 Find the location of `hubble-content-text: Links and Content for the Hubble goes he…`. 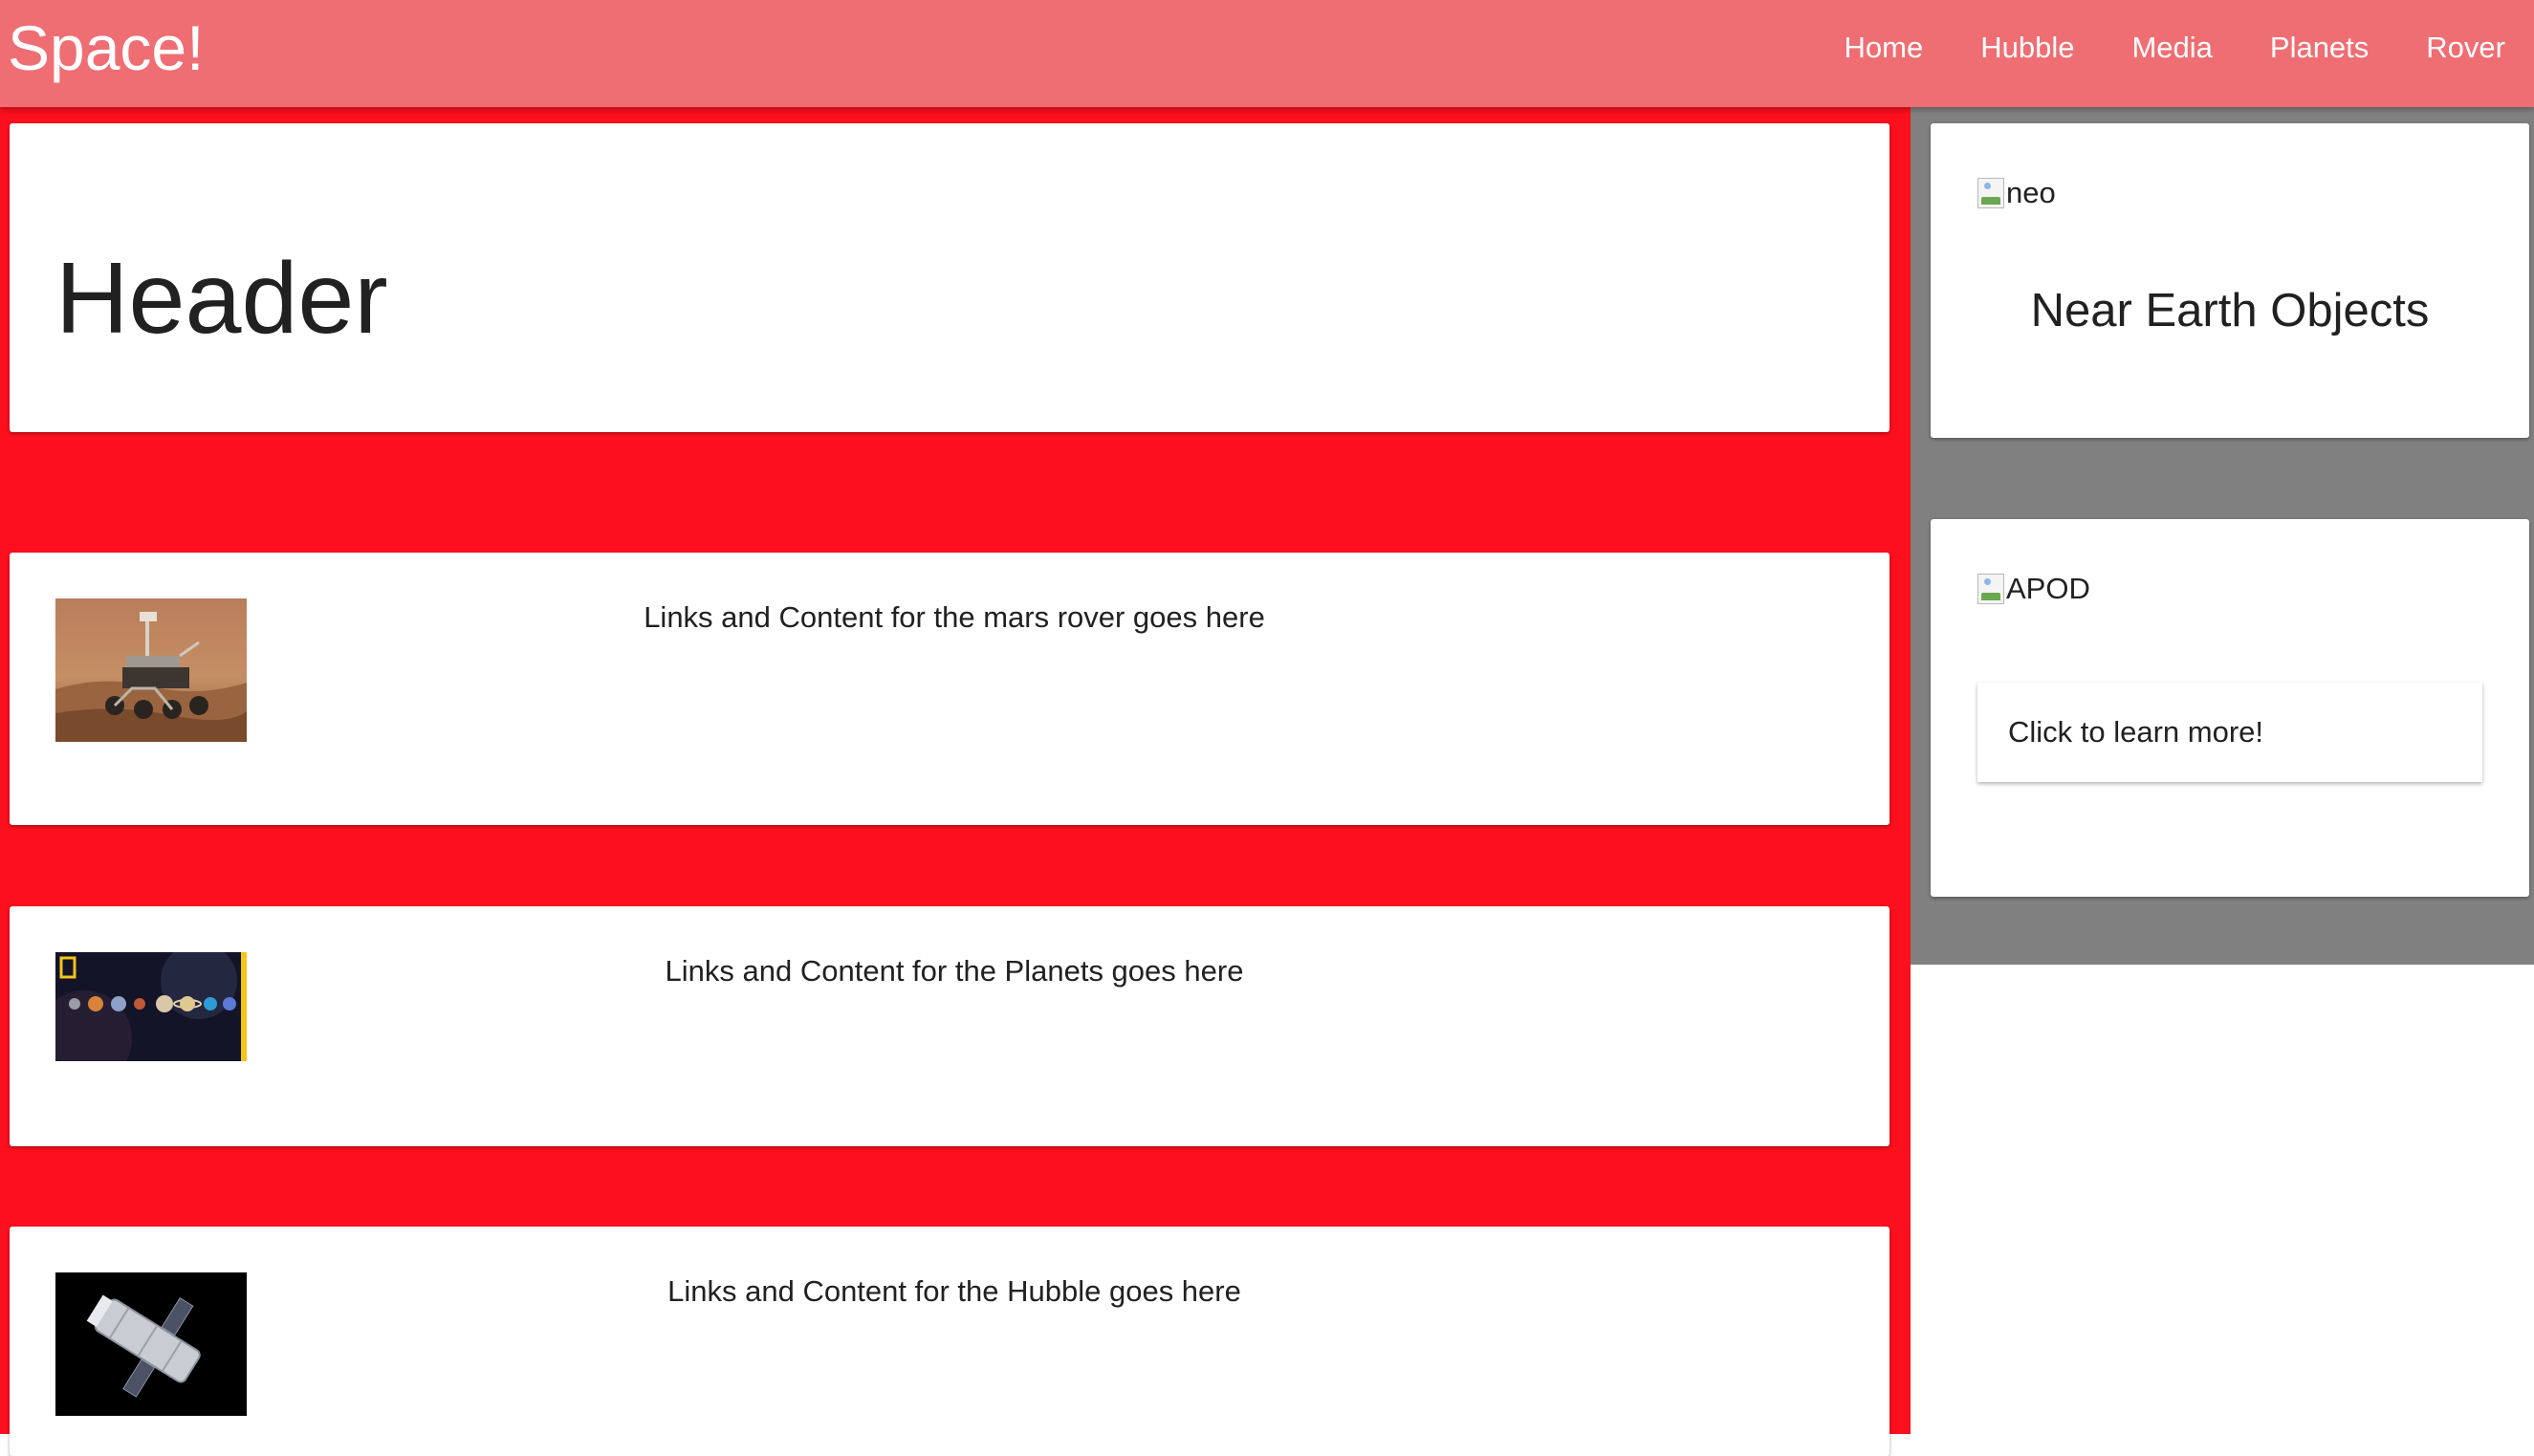

hubble-content-text: Links and Content for the Hubble goes he… is located at coordinates (954, 1291).